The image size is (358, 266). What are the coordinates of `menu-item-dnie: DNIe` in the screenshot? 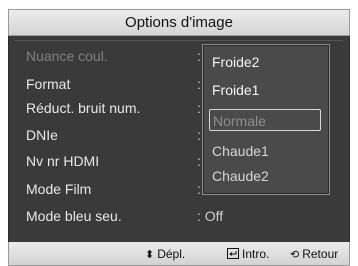 It's located at (42, 135).